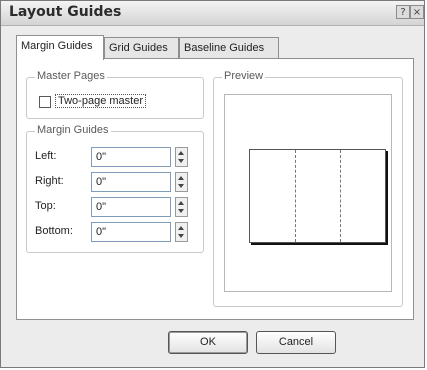  Describe the element at coordinates (65, 12) in the screenshot. I see `dialog-title: Layout Guides` at that location.